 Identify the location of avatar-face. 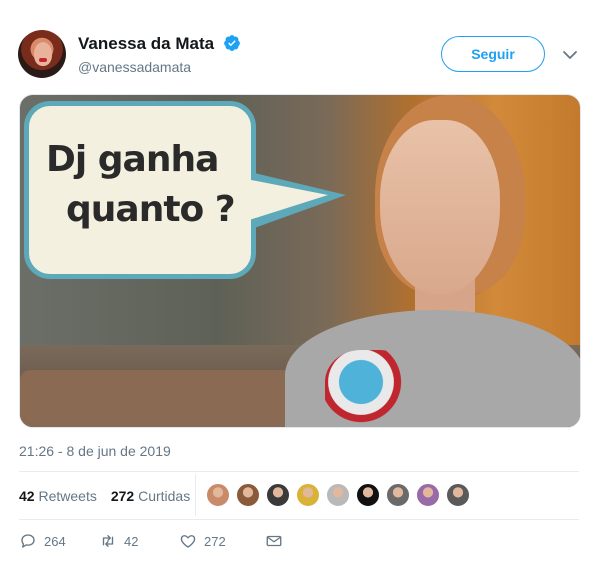
(43, 54).